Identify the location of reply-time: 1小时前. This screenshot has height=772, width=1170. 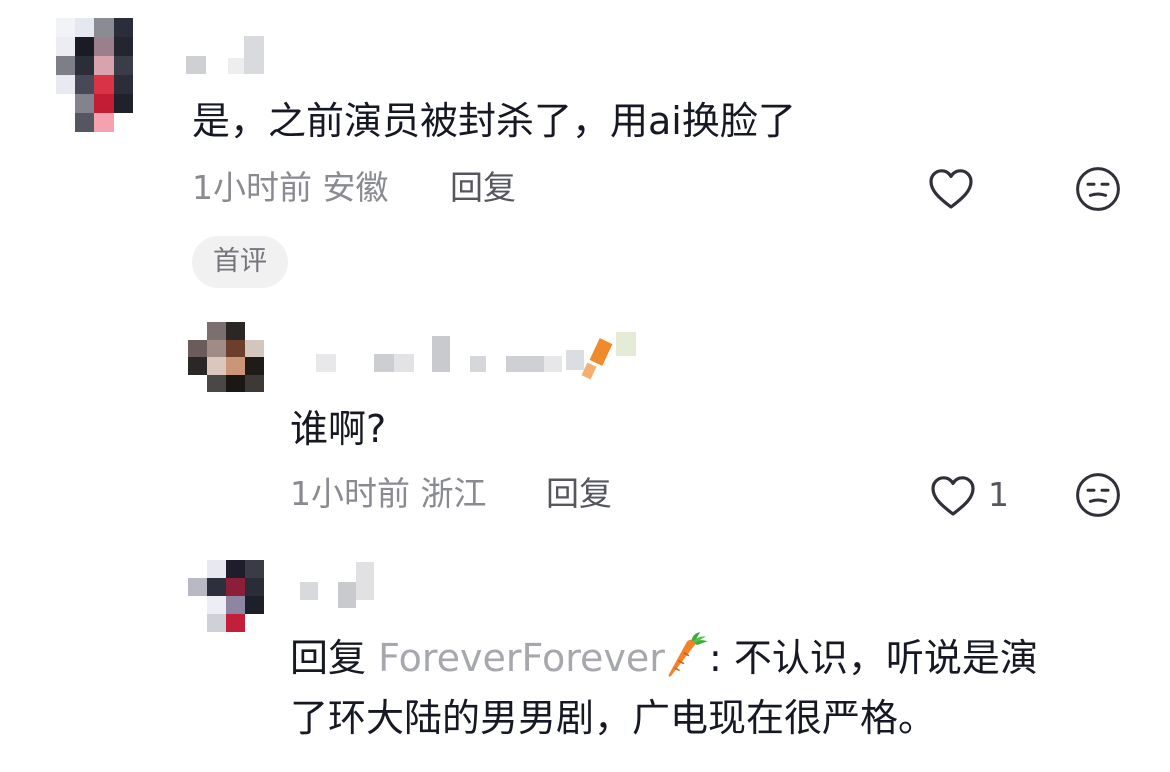
(350, 493).